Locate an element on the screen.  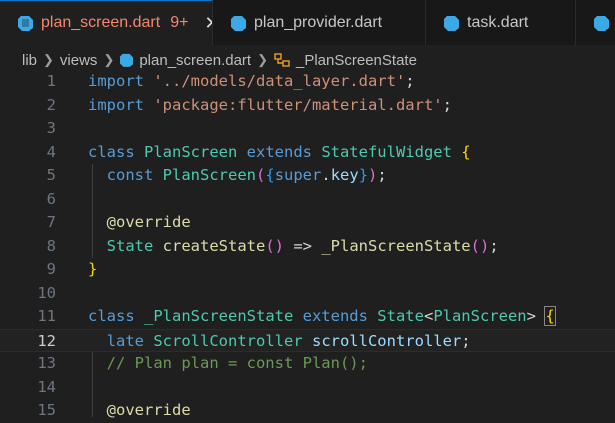
tab-overflow is located at coordinates (595, 22).